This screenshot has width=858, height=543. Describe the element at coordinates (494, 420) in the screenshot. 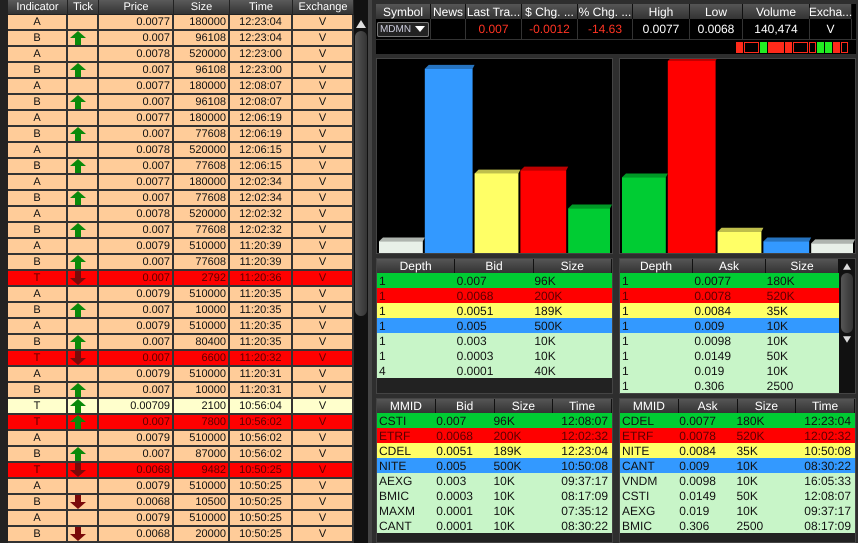

I see `table-row: CSTI 0.007 96K 12:08:07` at that location.